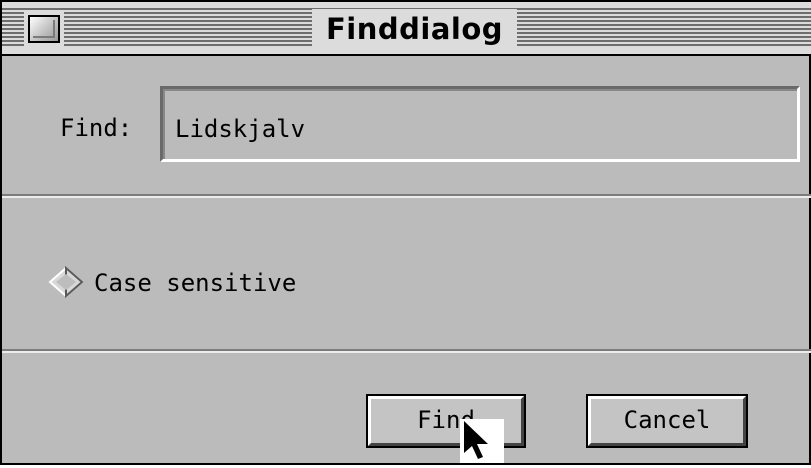  Describe the element at coordinates (480, 124) in the screenshot. I see `find-input: Lidskjalv` at that location.